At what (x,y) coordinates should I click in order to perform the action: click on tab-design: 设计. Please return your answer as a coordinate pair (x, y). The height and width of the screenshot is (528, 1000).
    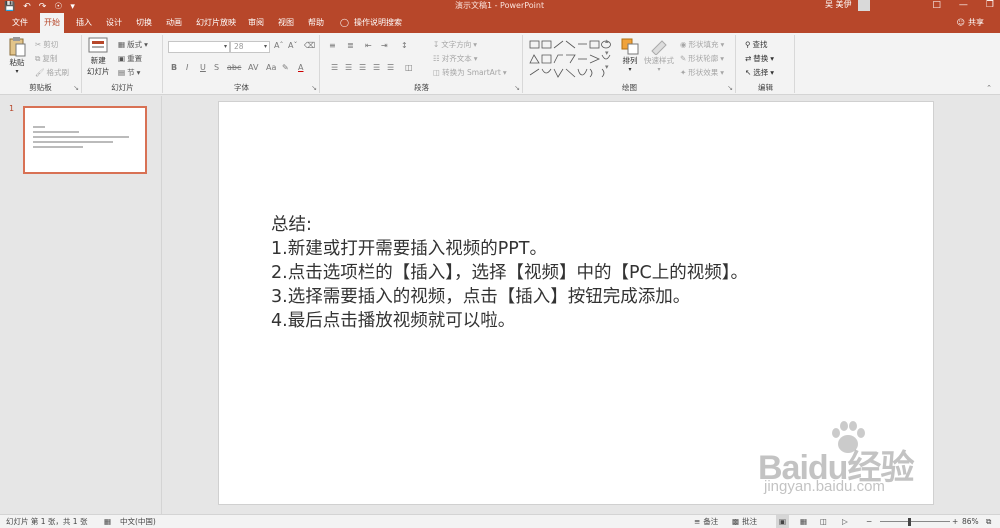
    Looking at the image, I should click on (114, 23).